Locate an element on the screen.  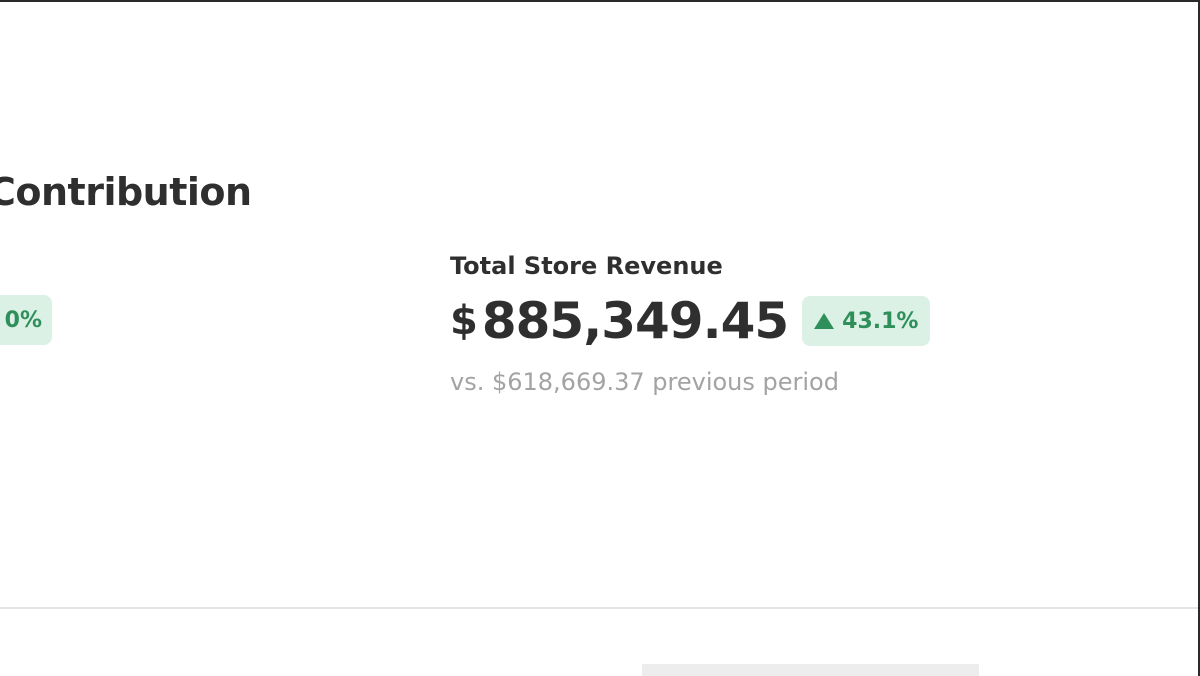
comparison-text: vs. $618,669.37 previous period is located at coordinates (644, 382).